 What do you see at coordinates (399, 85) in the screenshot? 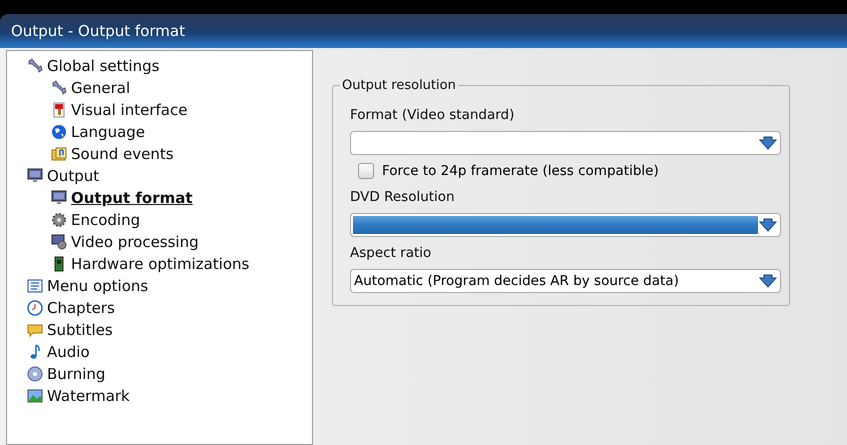
I see `group-title: Output resolution` at bounding box center [399, 85].